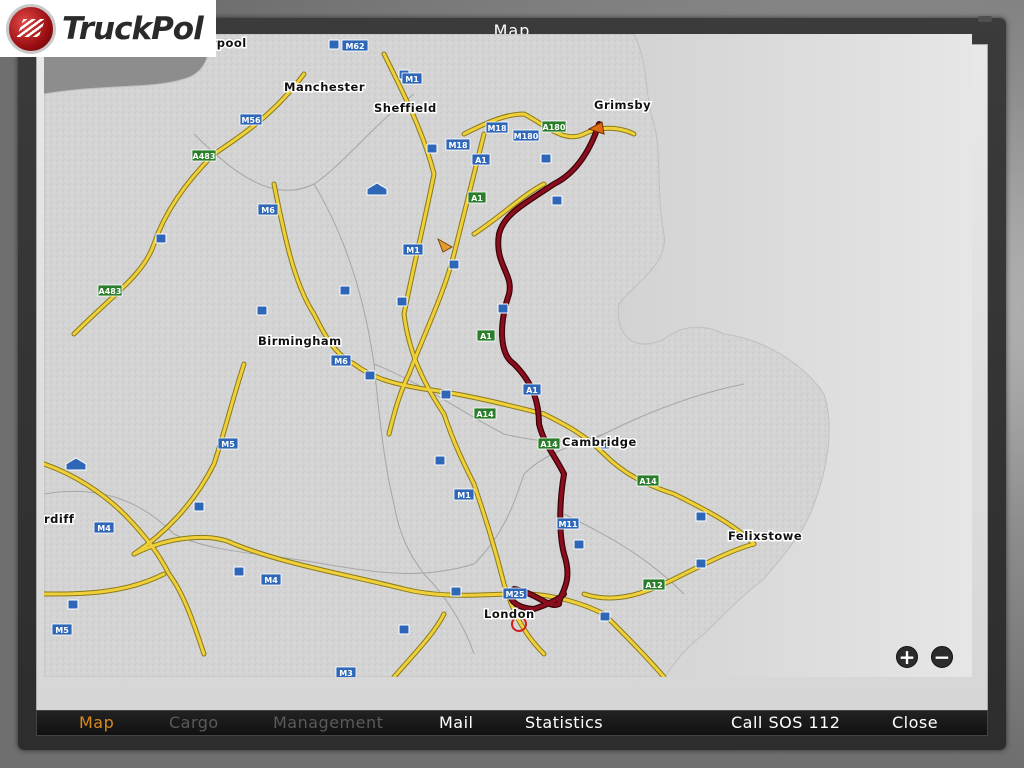 The height and width of the screenshot is (768, 1024). Describe the element at coordinates (653, 585) in the screenshot. I see `road-label: A12` at that location.